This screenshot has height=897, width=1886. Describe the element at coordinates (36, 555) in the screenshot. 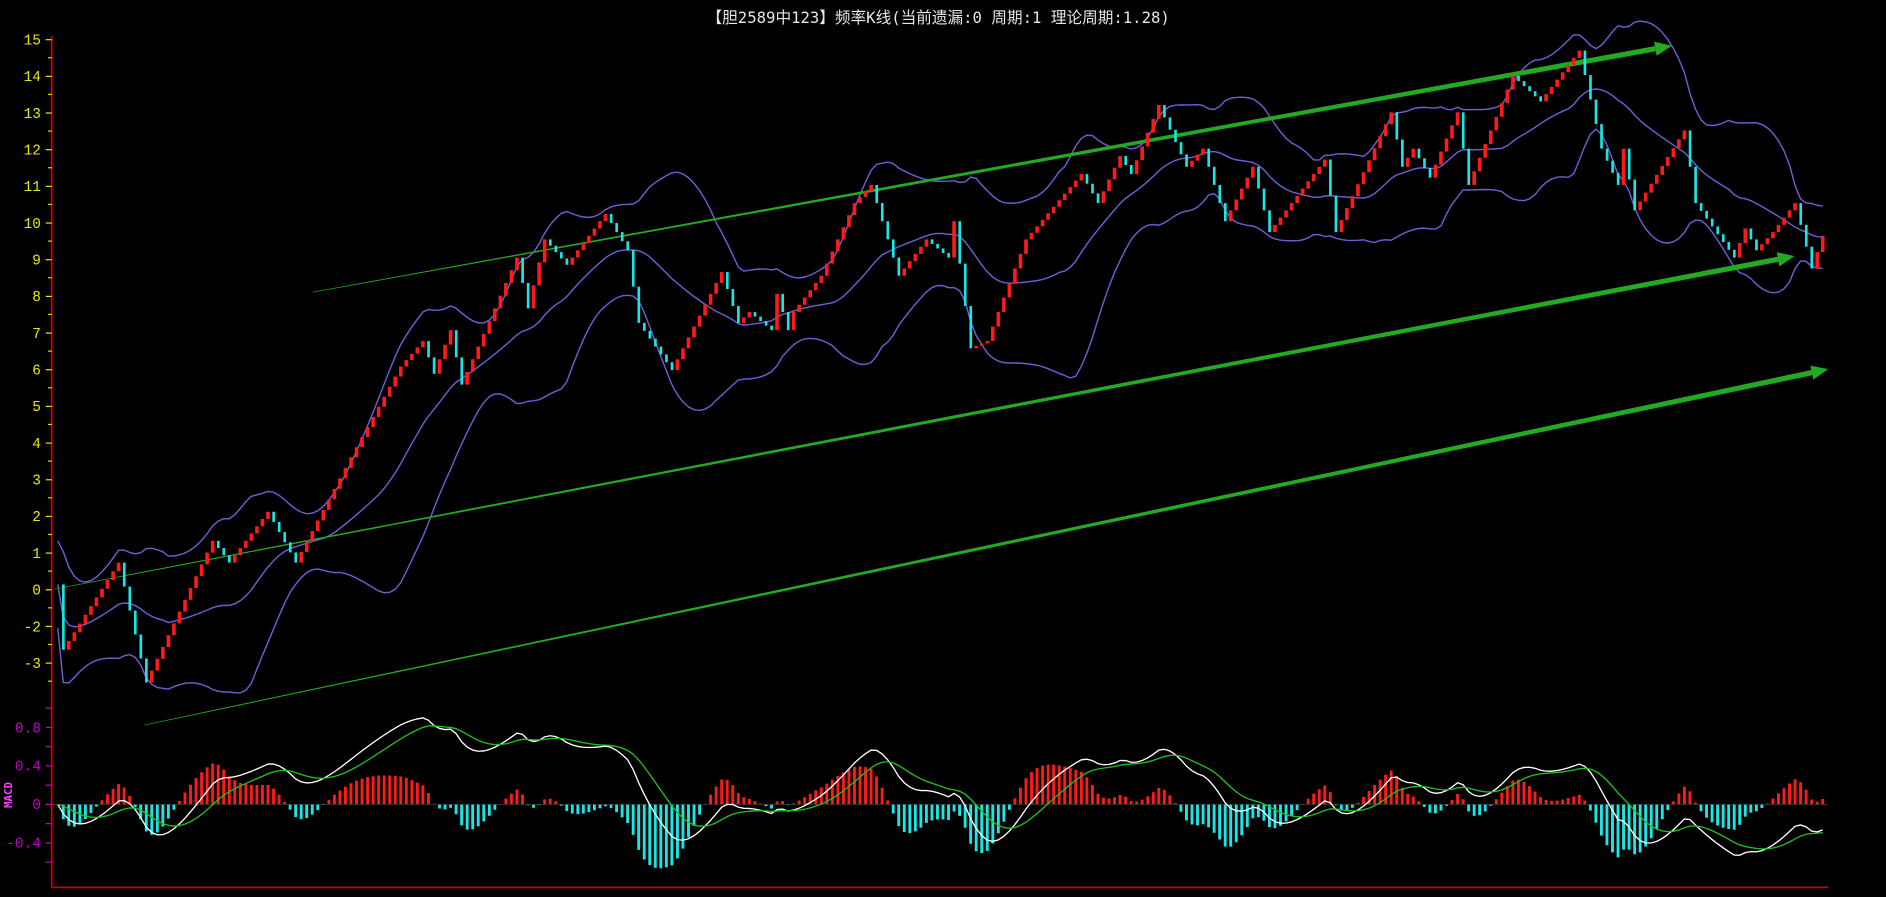

I see `y-tick-label: 1` at that location.